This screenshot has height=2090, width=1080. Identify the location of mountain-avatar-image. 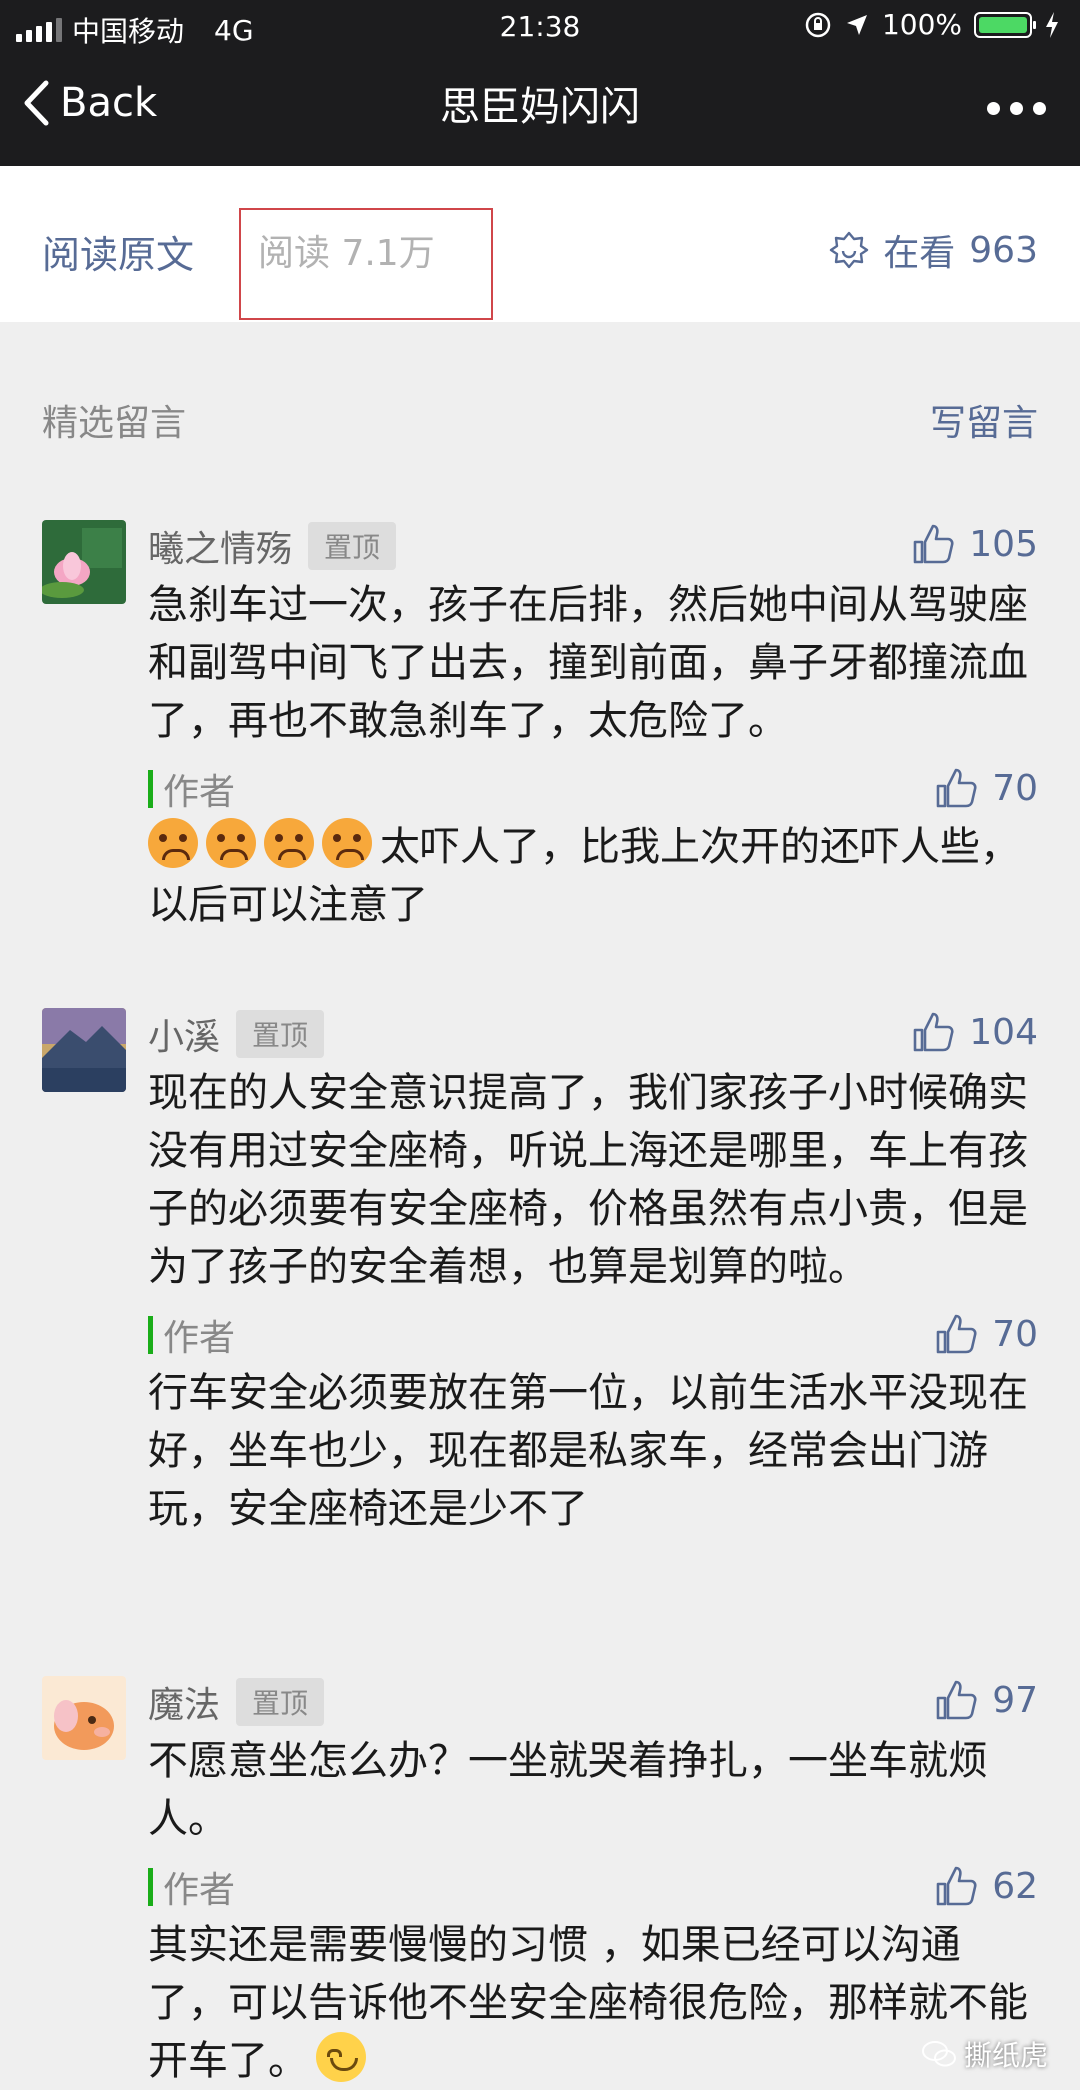
(84, 1050).